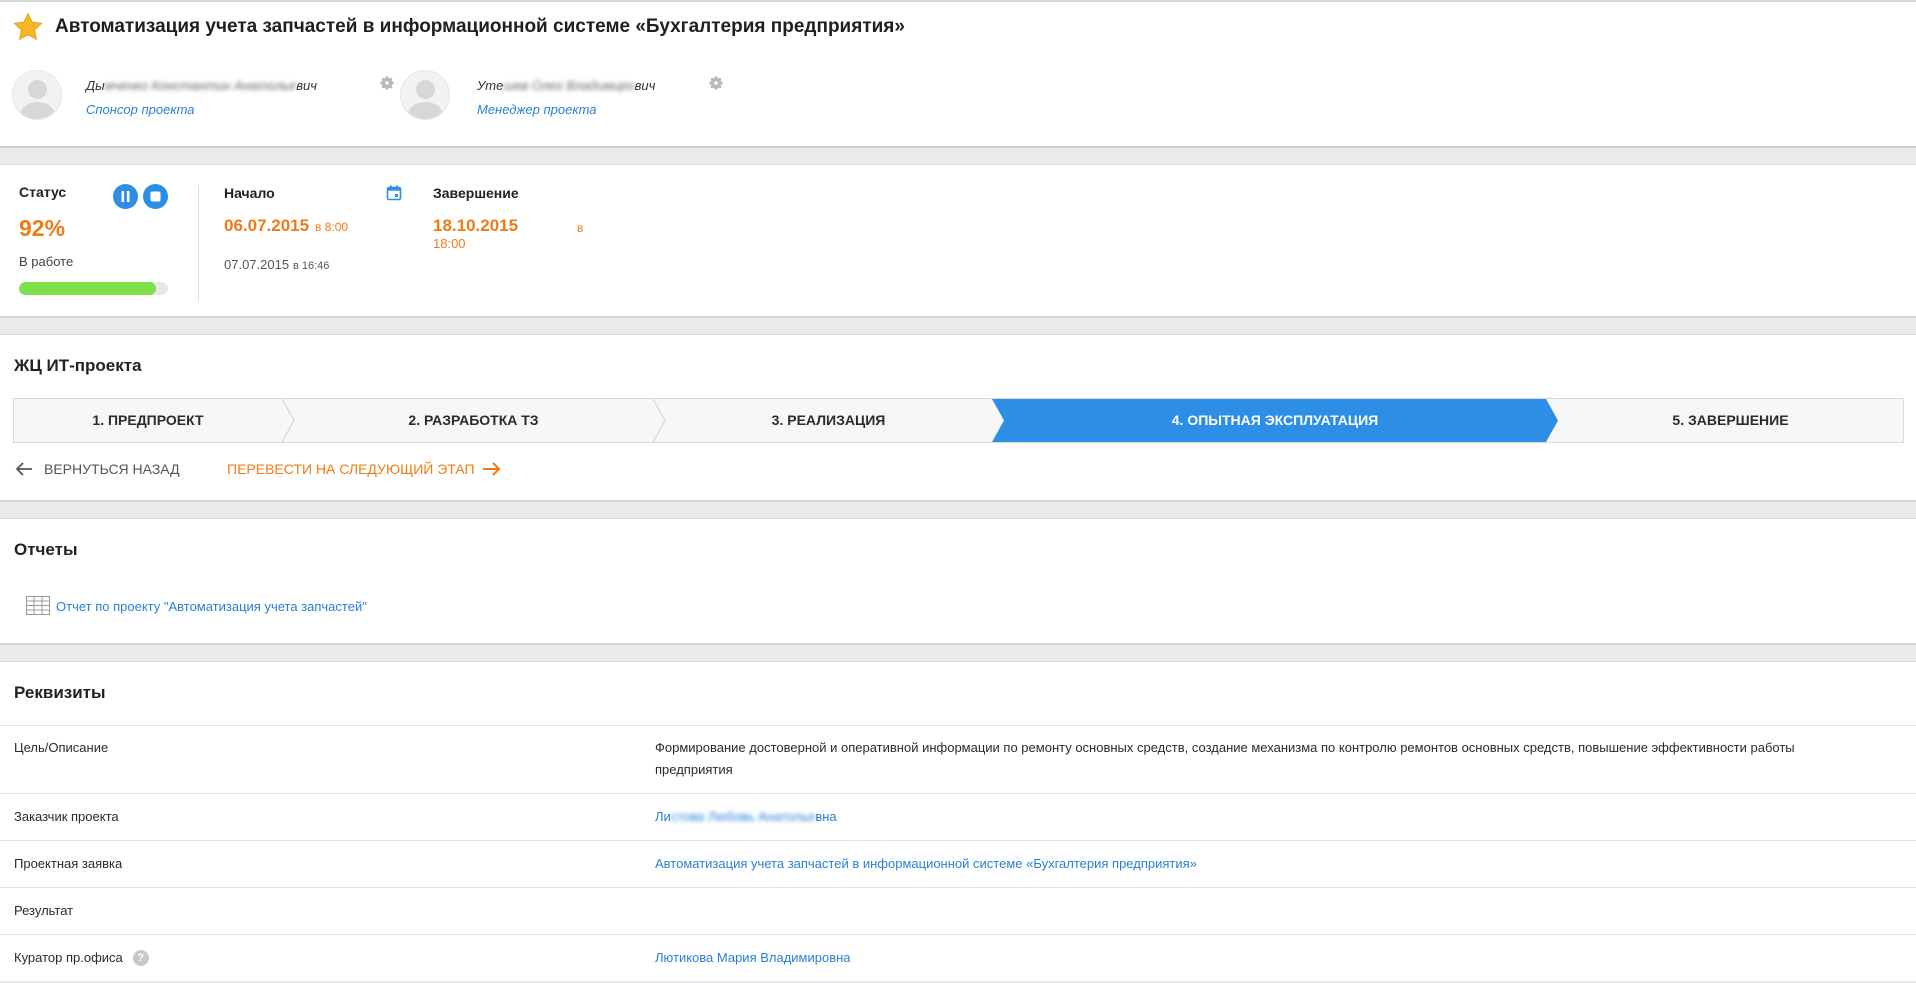 The width and height of the screenshot is (1916, 983). I want to click on stage-2: 2. РАЗРАБОТКА ТЗ, so click(473, 420).